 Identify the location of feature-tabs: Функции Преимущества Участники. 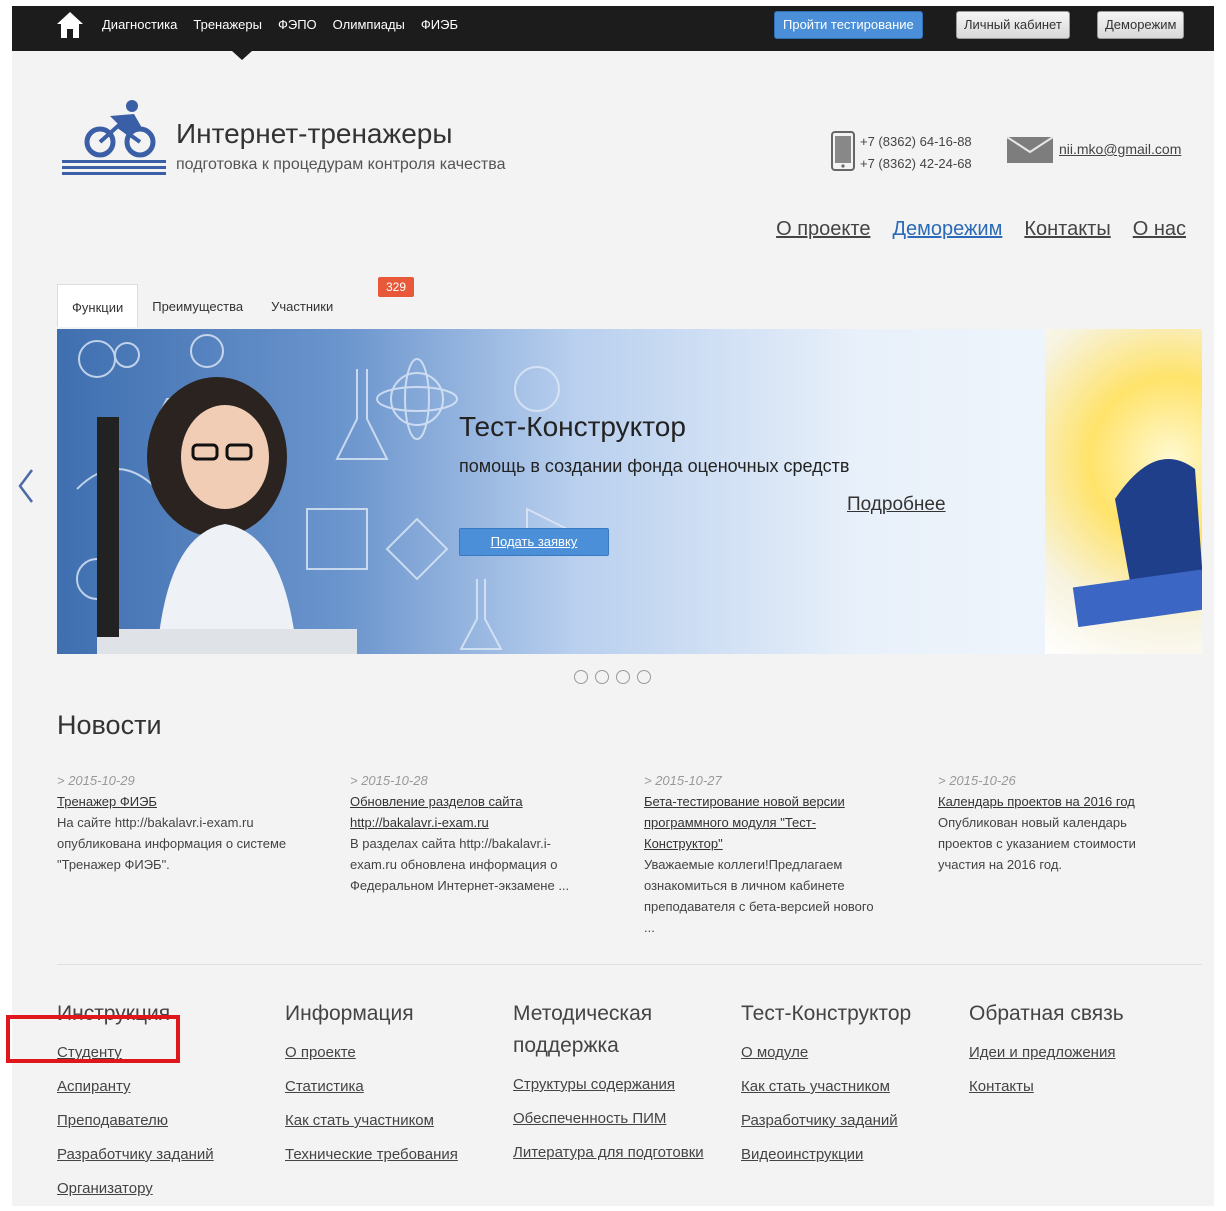
(202, 305).